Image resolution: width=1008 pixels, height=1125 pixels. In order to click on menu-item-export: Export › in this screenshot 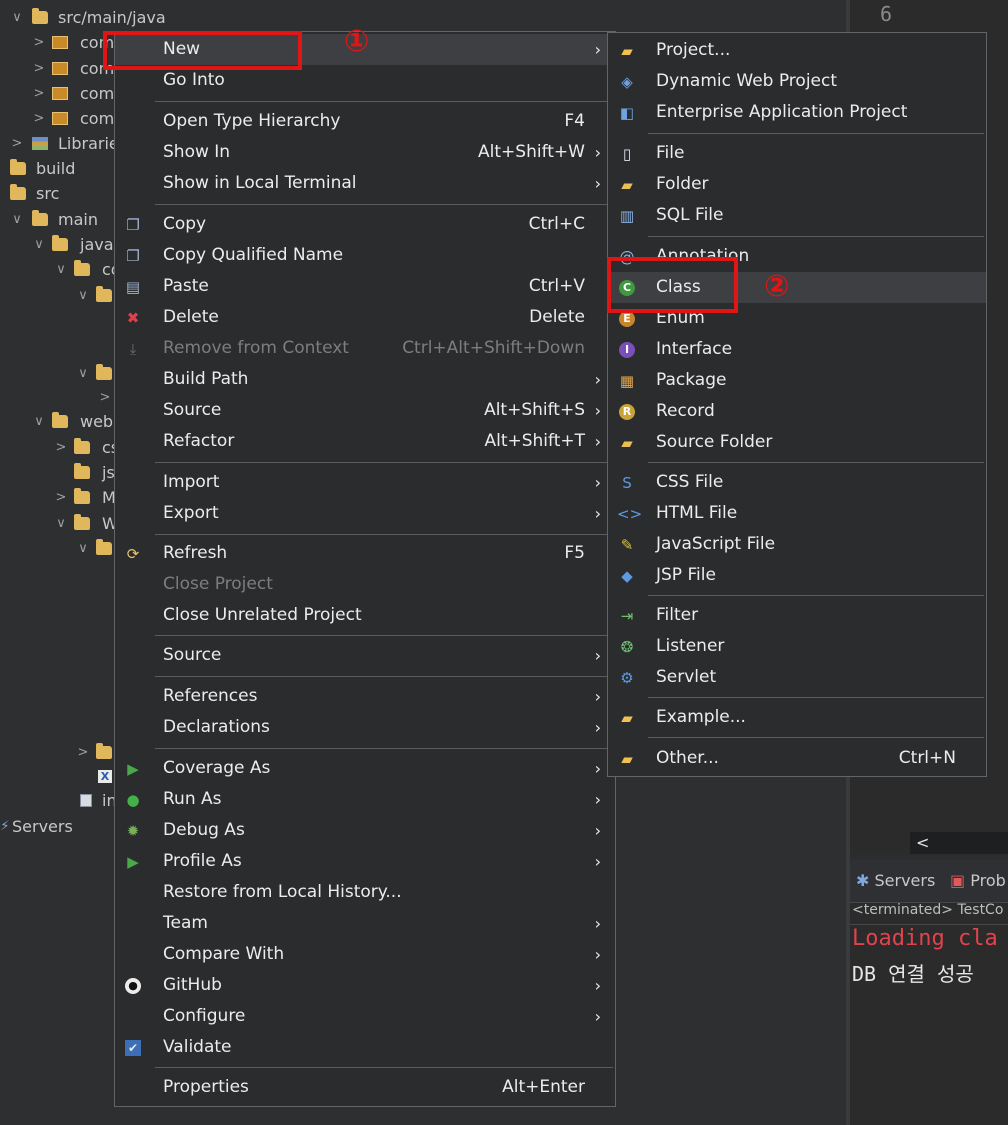, I will do `click(365, 513)`.